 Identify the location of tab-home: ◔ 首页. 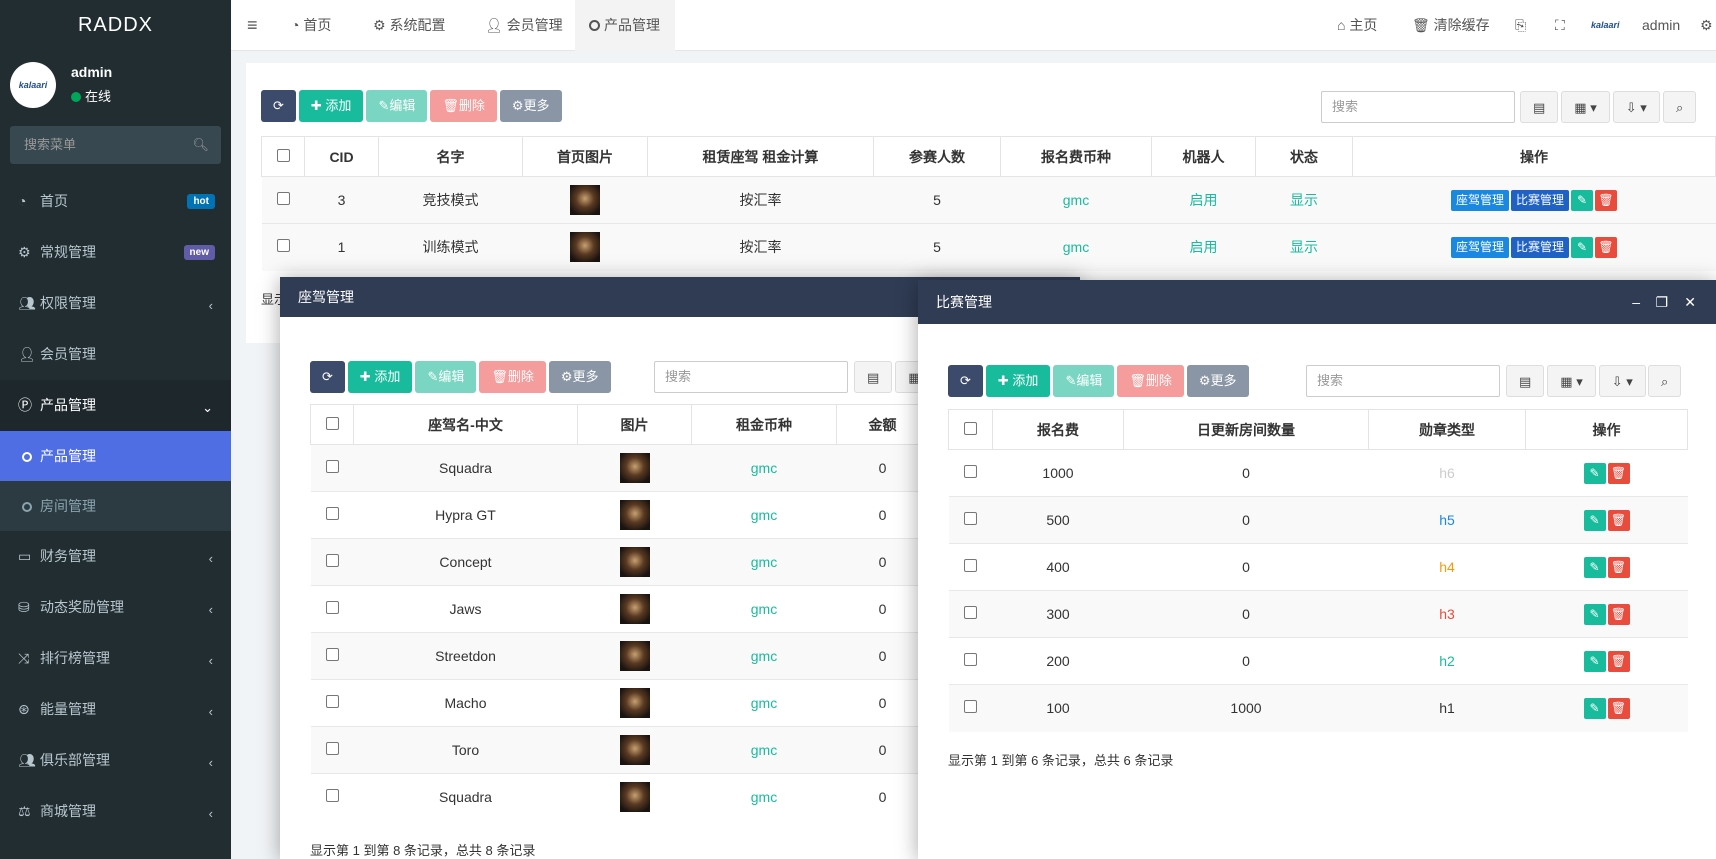
(311, 25).